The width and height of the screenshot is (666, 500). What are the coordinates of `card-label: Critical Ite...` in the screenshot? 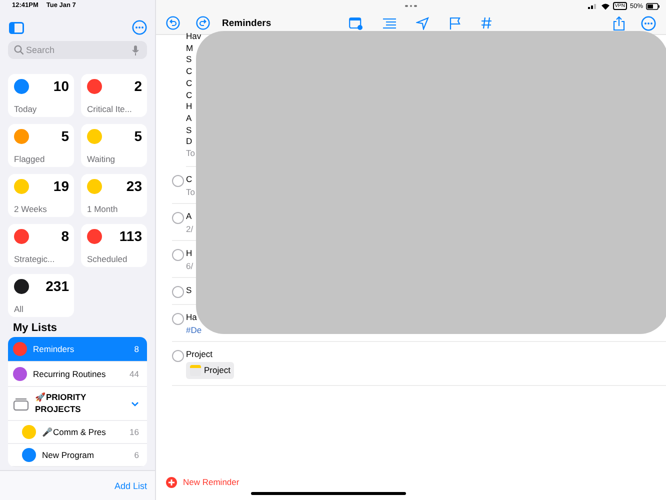 It's located at (110, 109).